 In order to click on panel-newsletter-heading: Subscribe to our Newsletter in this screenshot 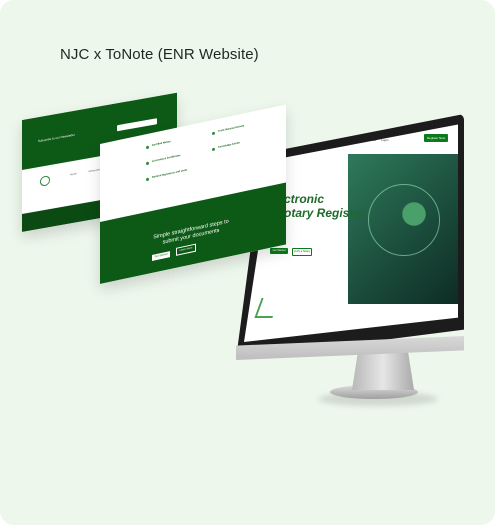, I will do `click(56, 138)`.